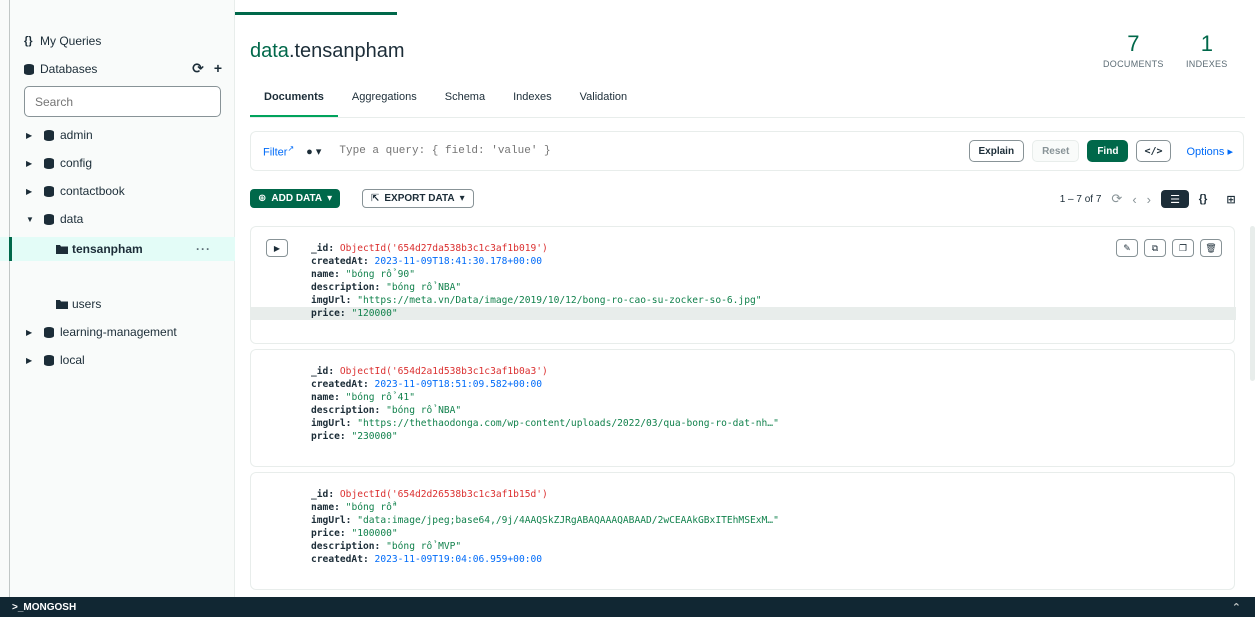 This screenshot has height=617, width=1255. I want to click on tab-documents: Documents, so click(294, 103).